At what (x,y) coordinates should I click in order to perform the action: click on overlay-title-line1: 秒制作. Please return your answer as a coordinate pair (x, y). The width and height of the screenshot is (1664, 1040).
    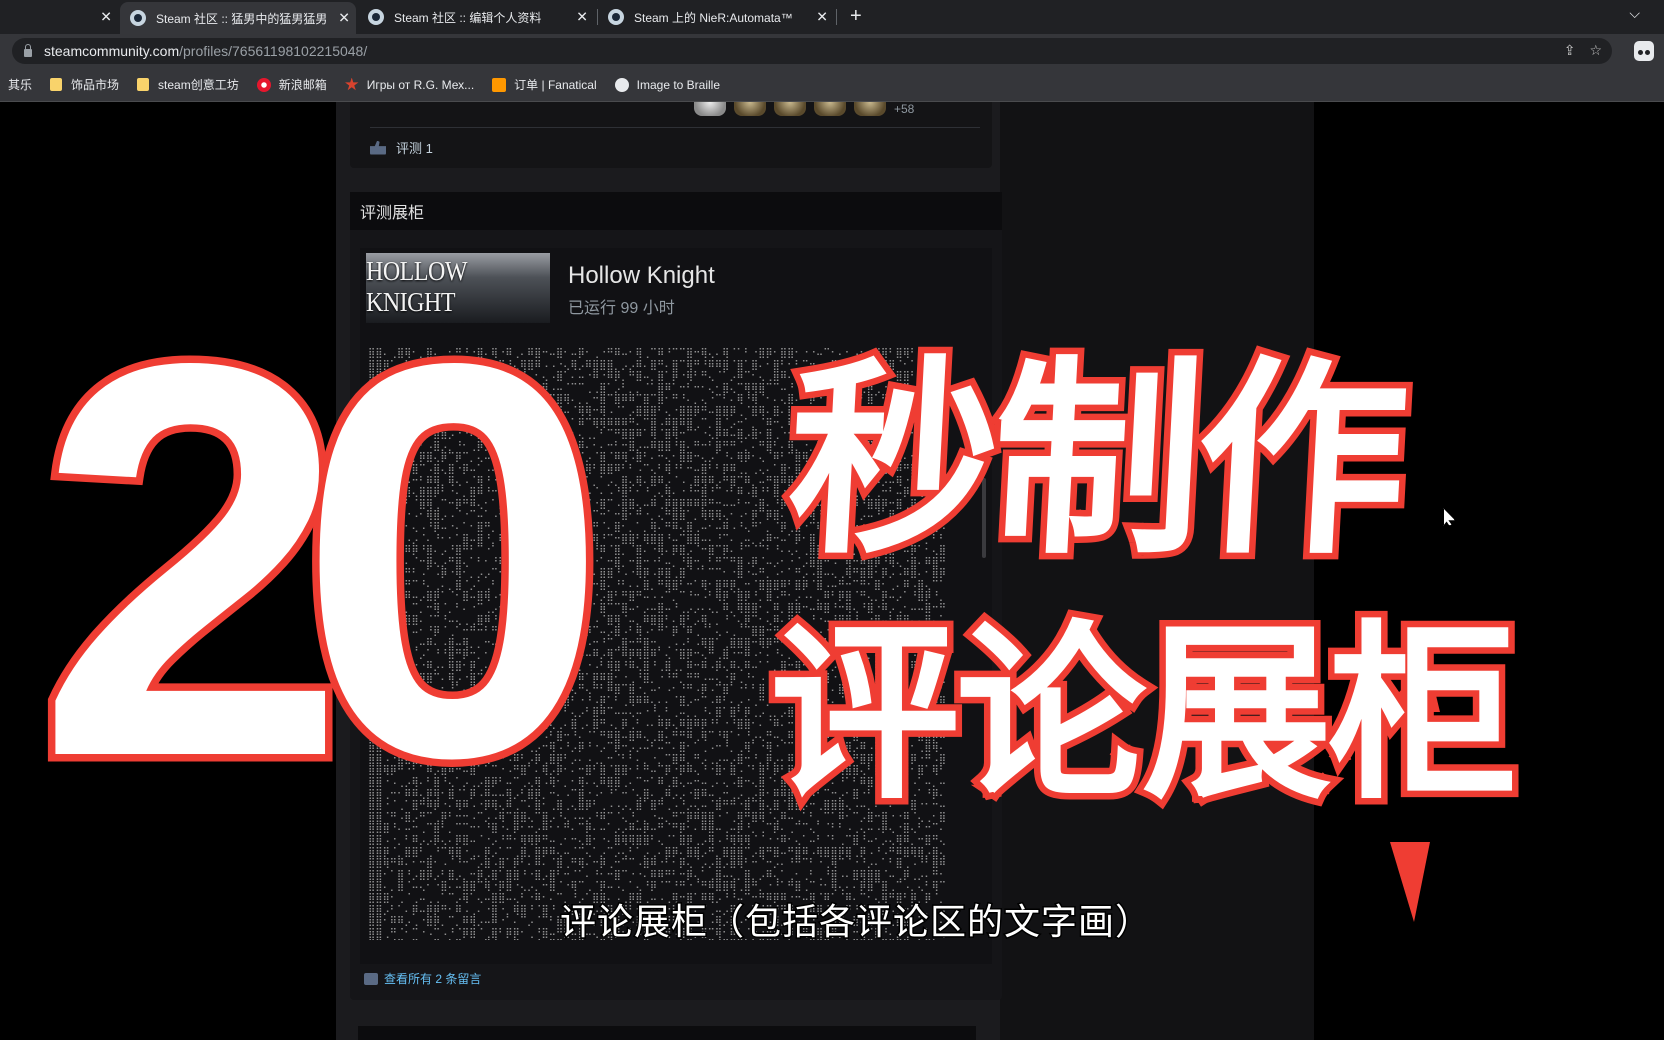
    Looking at the image, I should click on (1095, 461).